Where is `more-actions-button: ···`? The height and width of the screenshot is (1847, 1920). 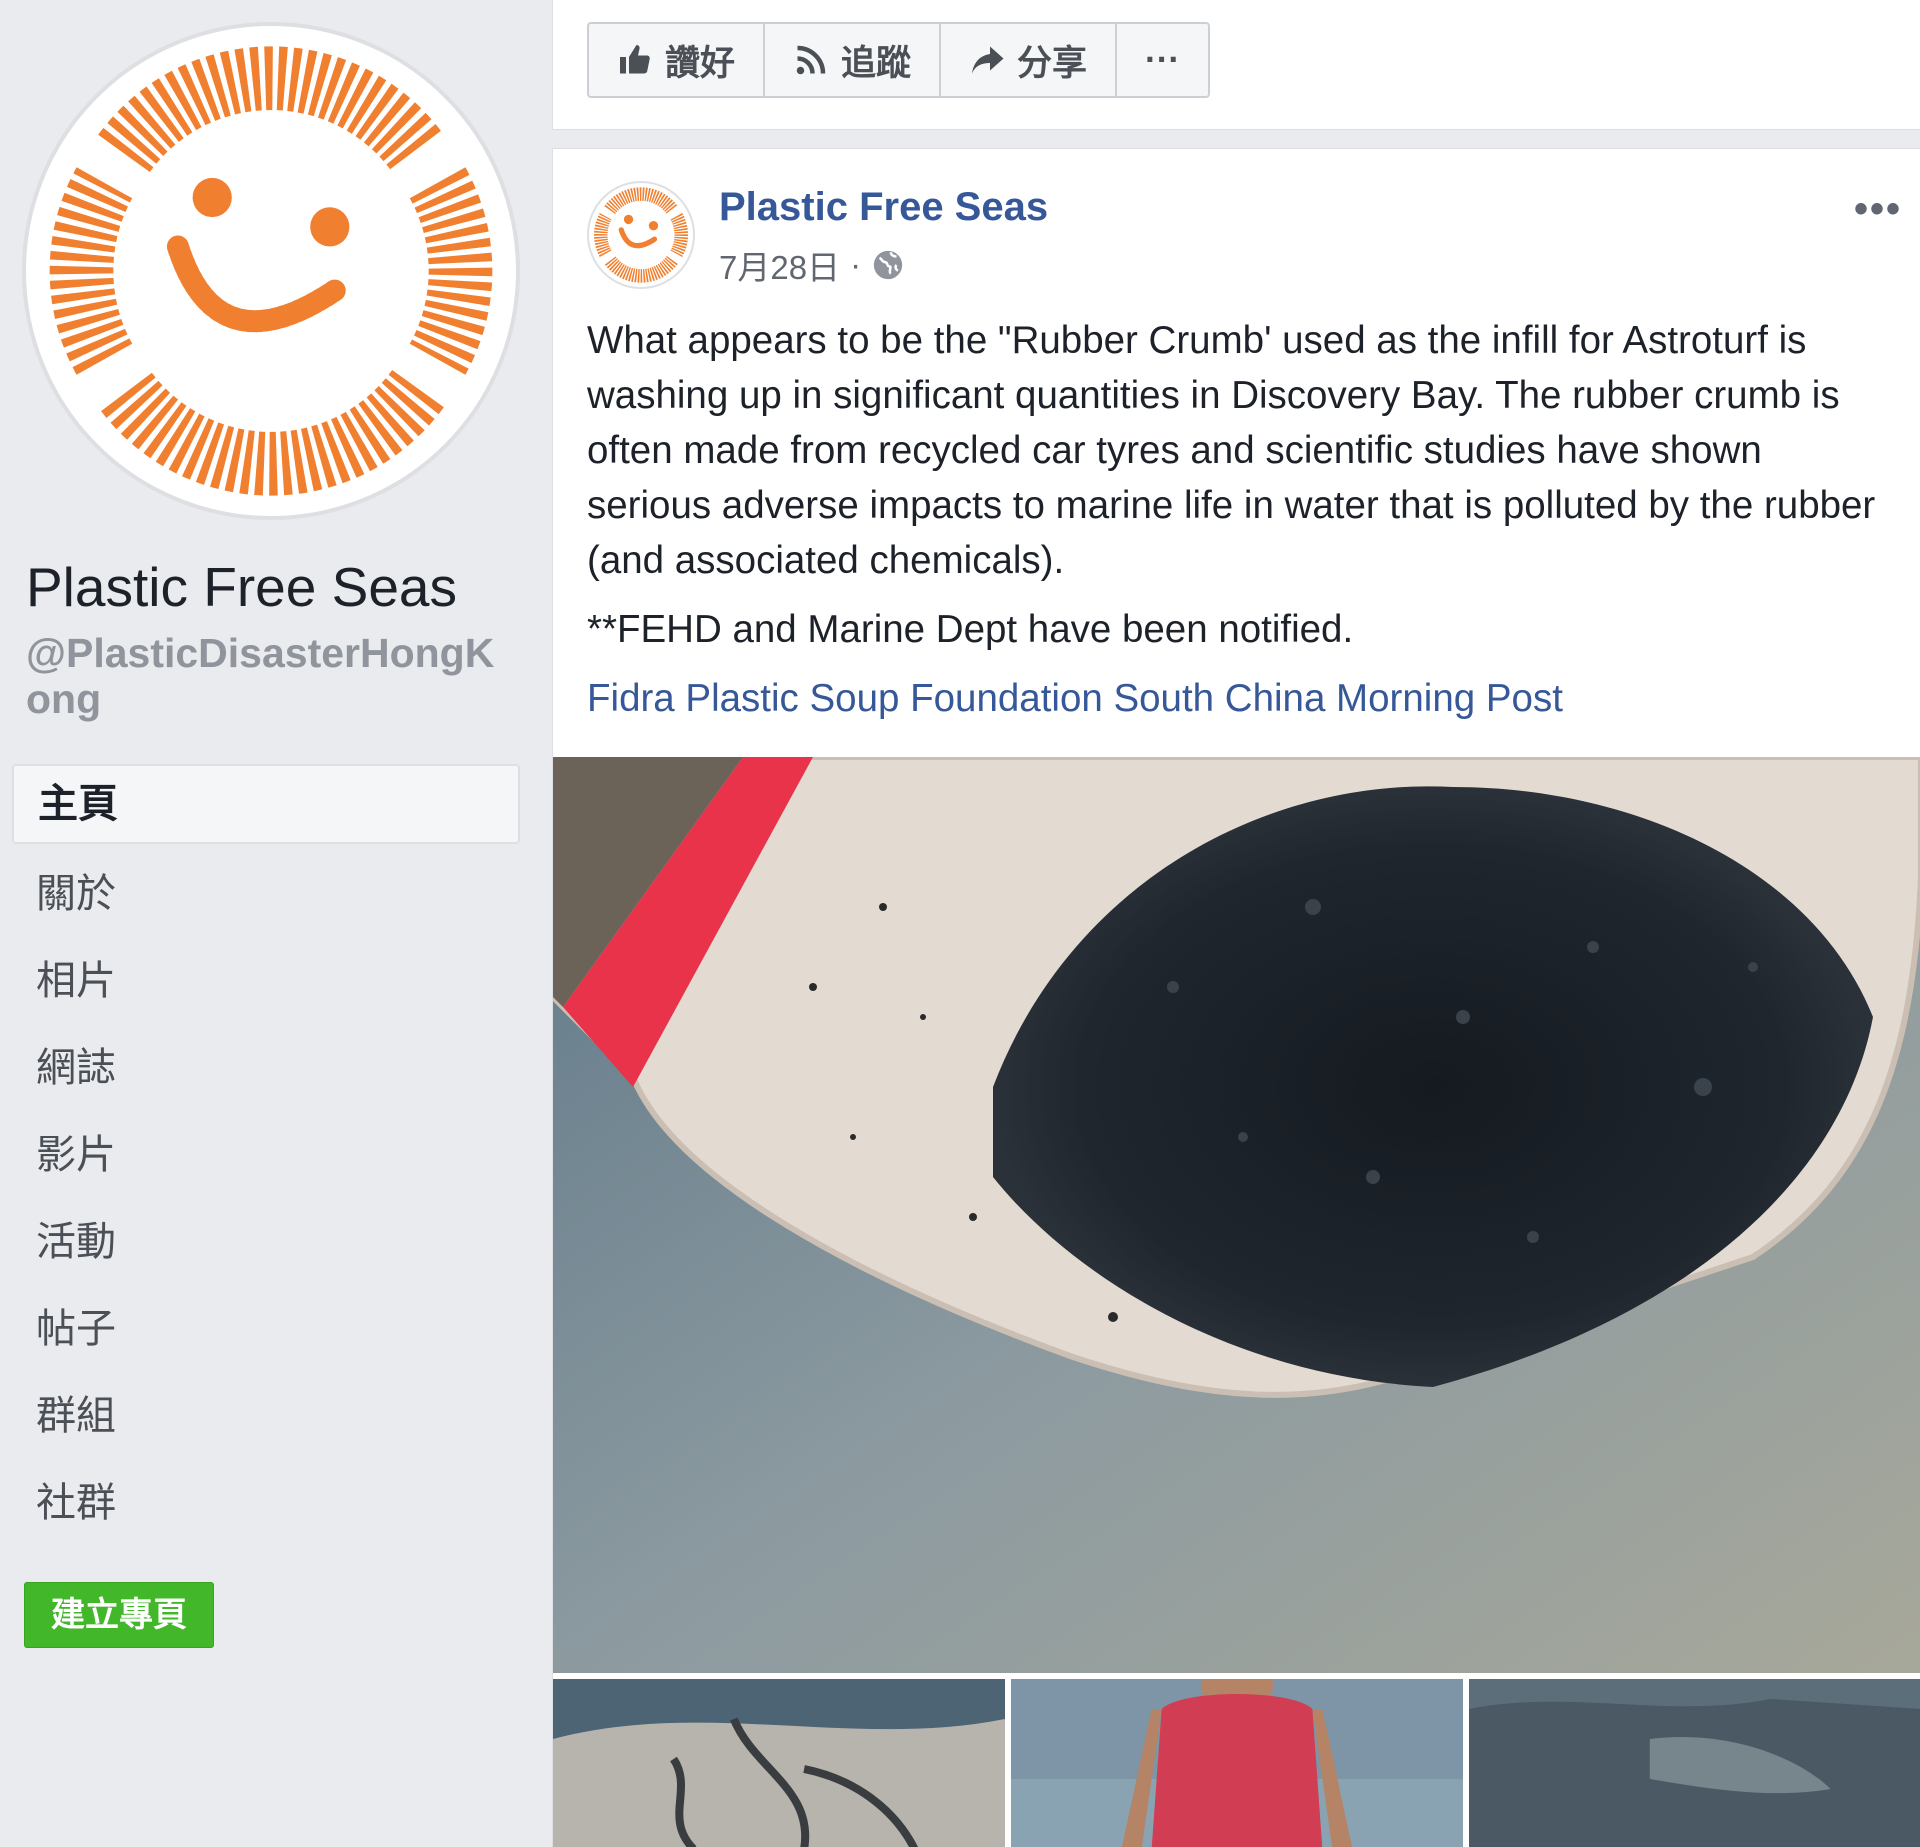
more-actions-button: ··· is located at coordinates (1162, 60).